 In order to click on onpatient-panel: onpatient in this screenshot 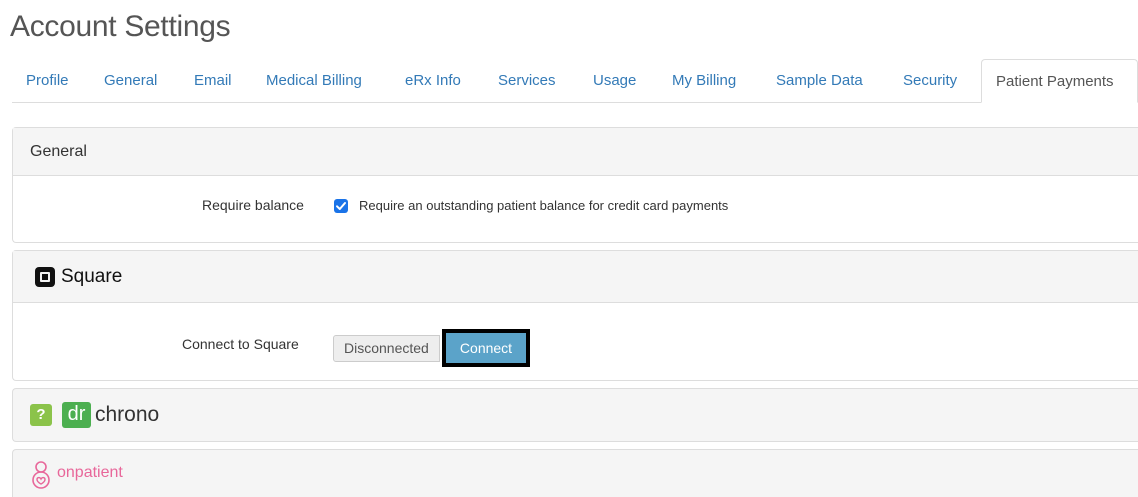, I will do `click(575, 473)`.